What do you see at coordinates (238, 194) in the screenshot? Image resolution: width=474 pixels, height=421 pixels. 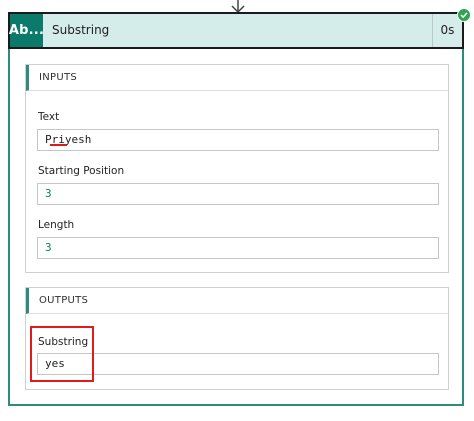 I see `starting-position-value: 3` at bounding box center [238, 194].